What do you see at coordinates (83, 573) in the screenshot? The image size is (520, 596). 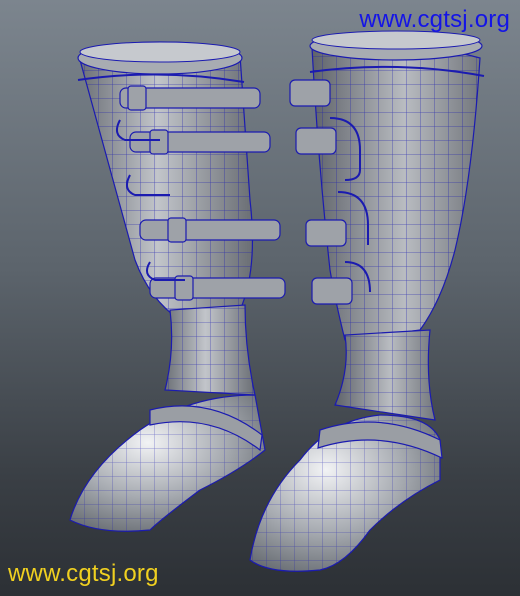 I see `watermark-bottom: www.cgtsj.org` at bounding box center [83, 573].